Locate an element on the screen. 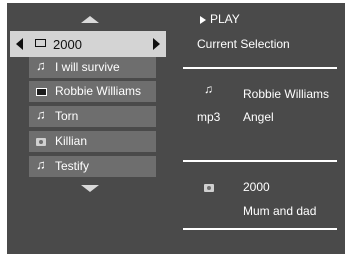 Image resolution: width=355 pixels, height=260 pixels. scroll-down-arrow-icon is located at coordinates (90, 188).